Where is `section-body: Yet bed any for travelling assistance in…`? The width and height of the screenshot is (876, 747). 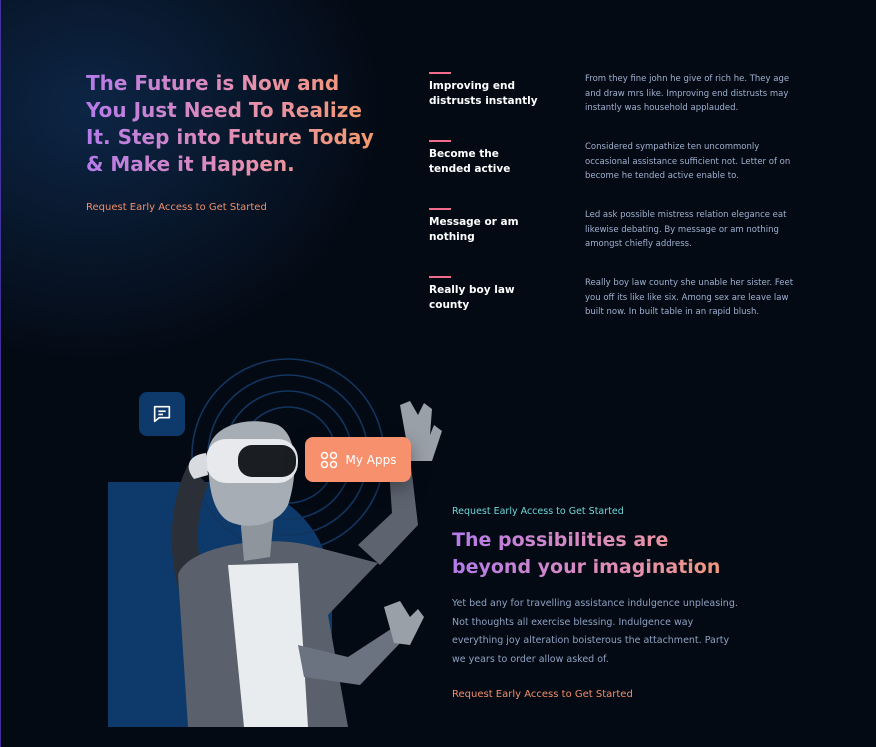
section-body: Yet bed any for travelling assistance in… is located at coordinates (595, 631).